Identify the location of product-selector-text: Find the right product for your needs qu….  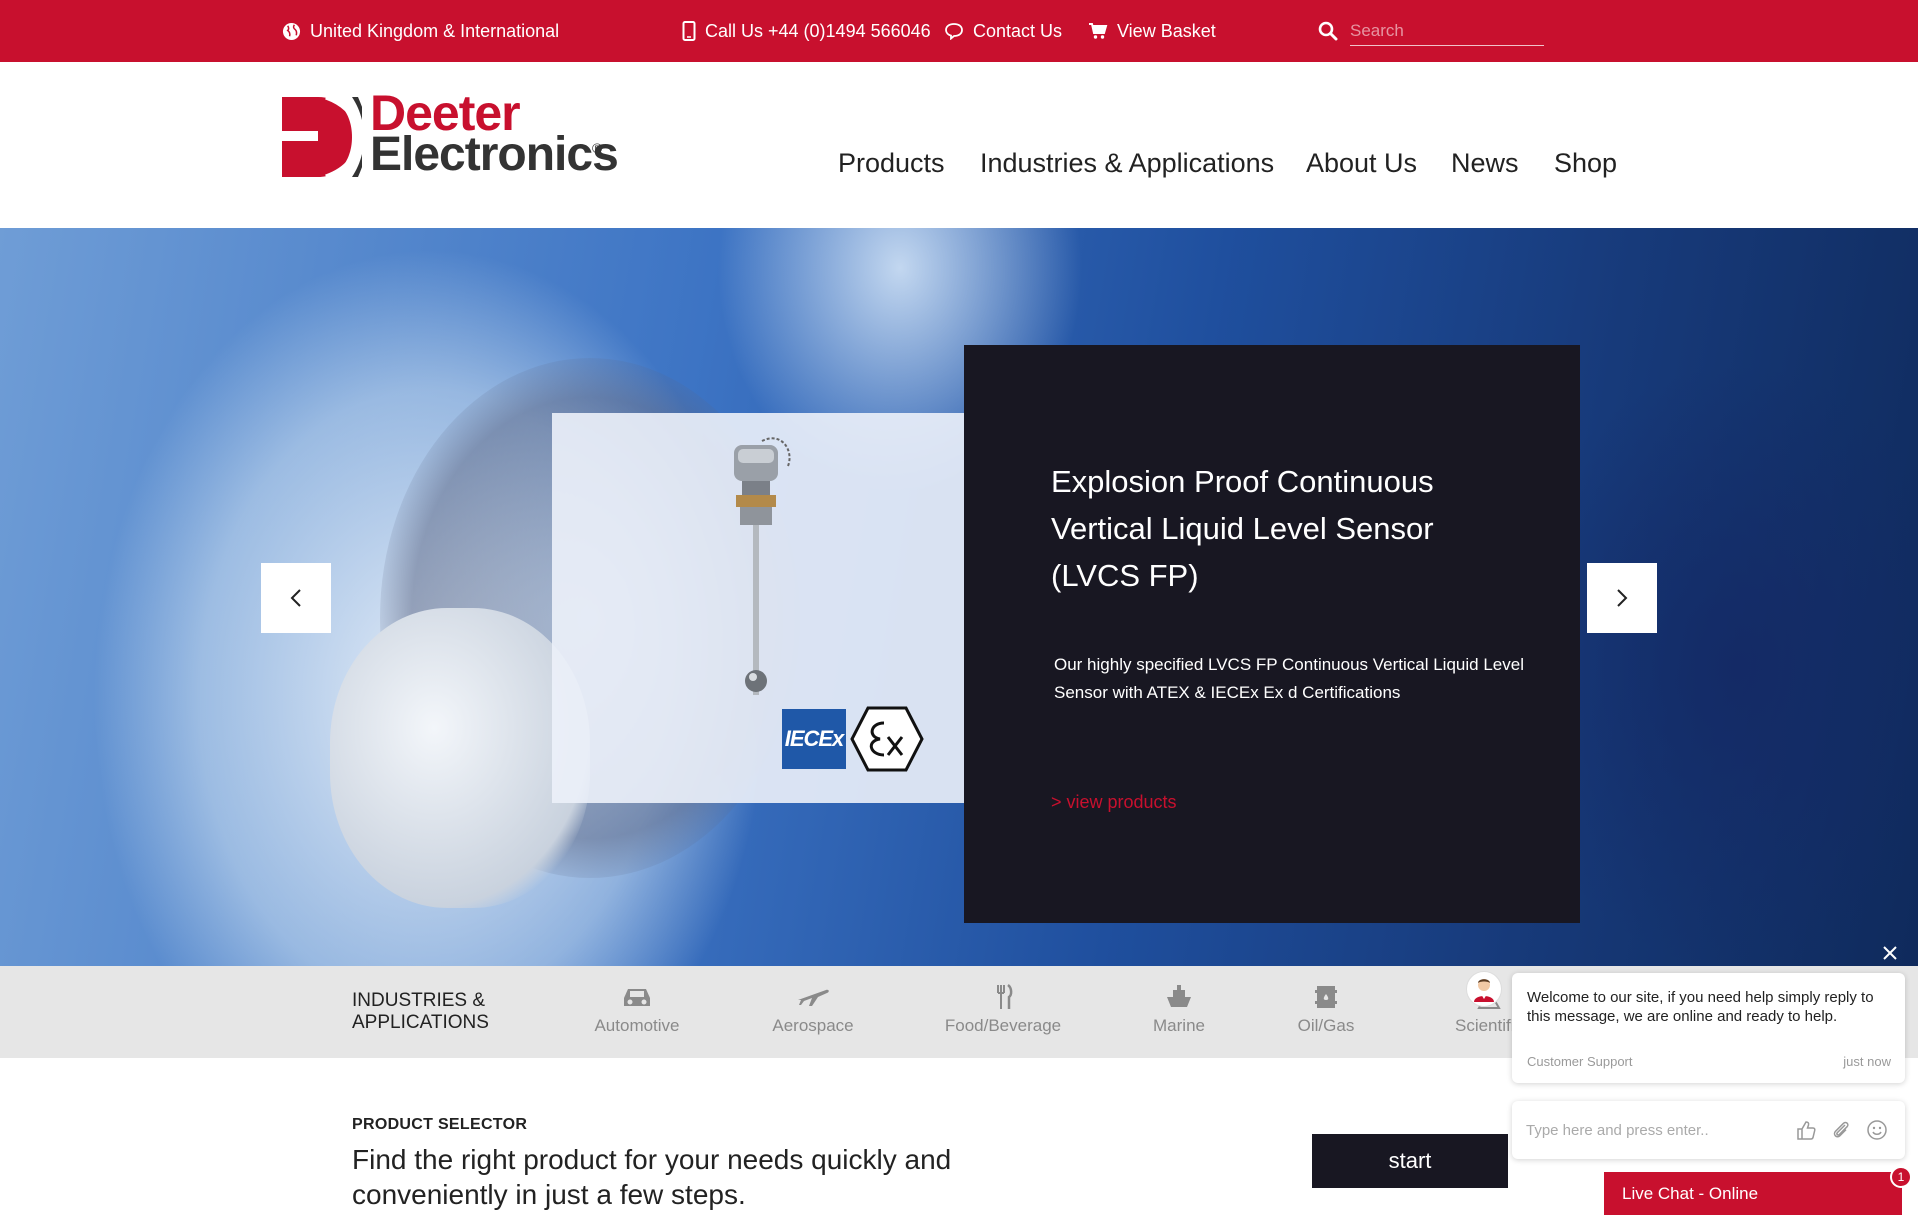
(652, 1177).